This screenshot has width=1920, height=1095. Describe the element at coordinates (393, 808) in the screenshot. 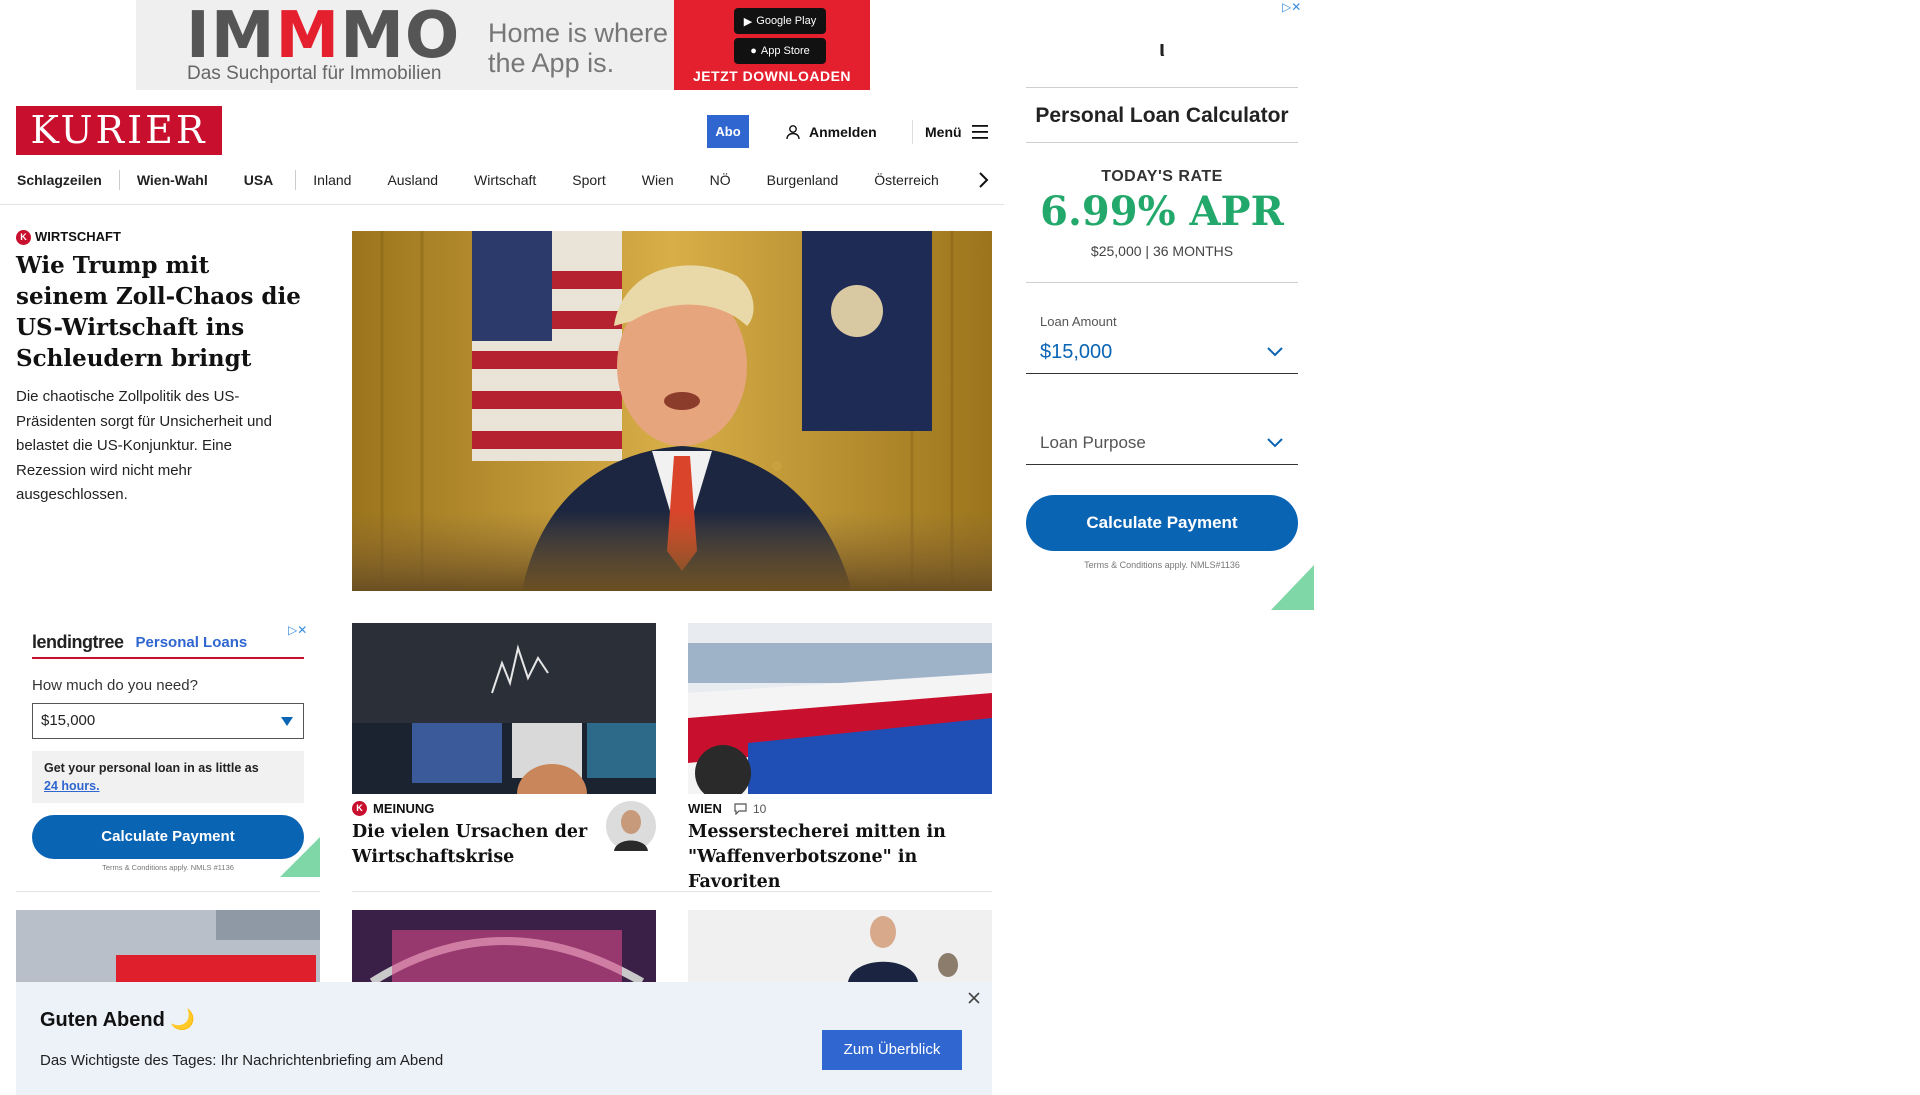

I see `card-kicker-meinung: K Meinung` at that location.